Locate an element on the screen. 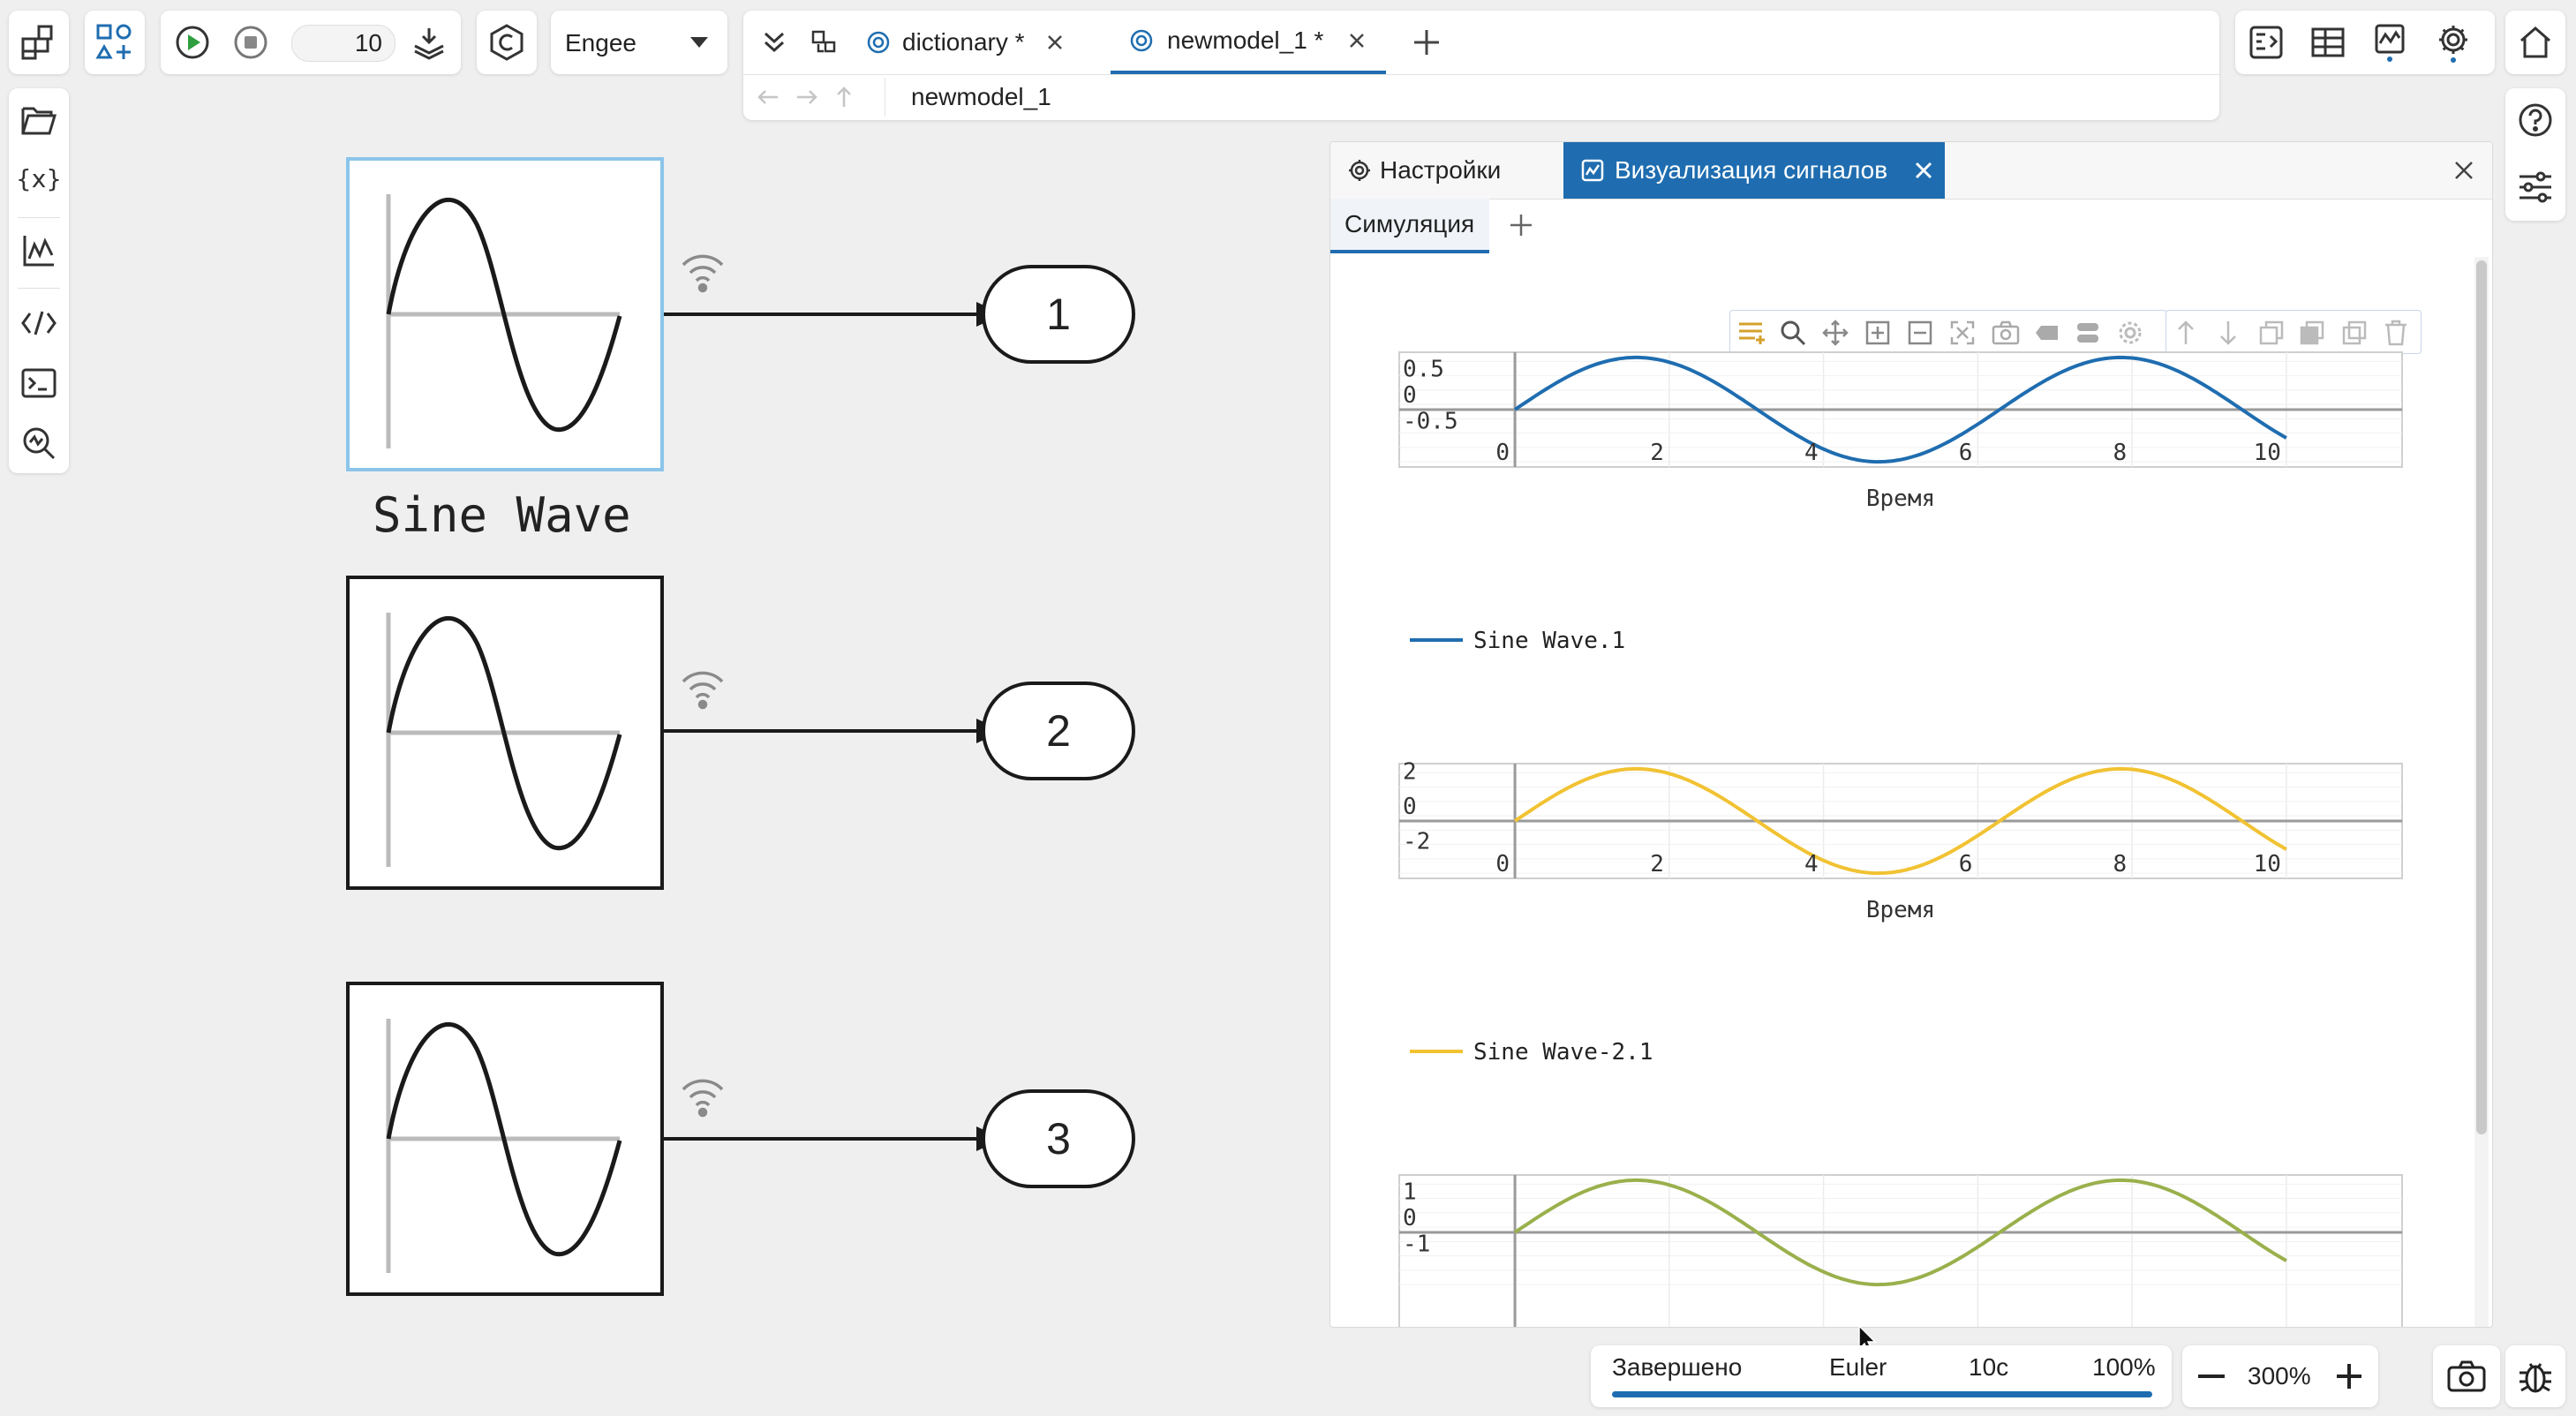  tab-dictionary: dictionary * is located at coordinates (962, 42).